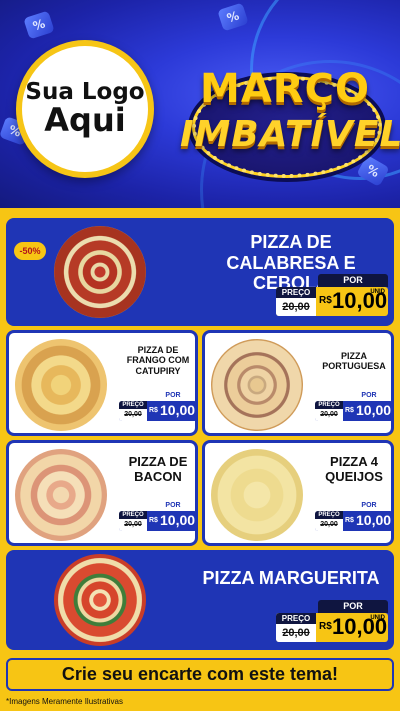  I want to click on pizza-image-frango, so click(61, 385).